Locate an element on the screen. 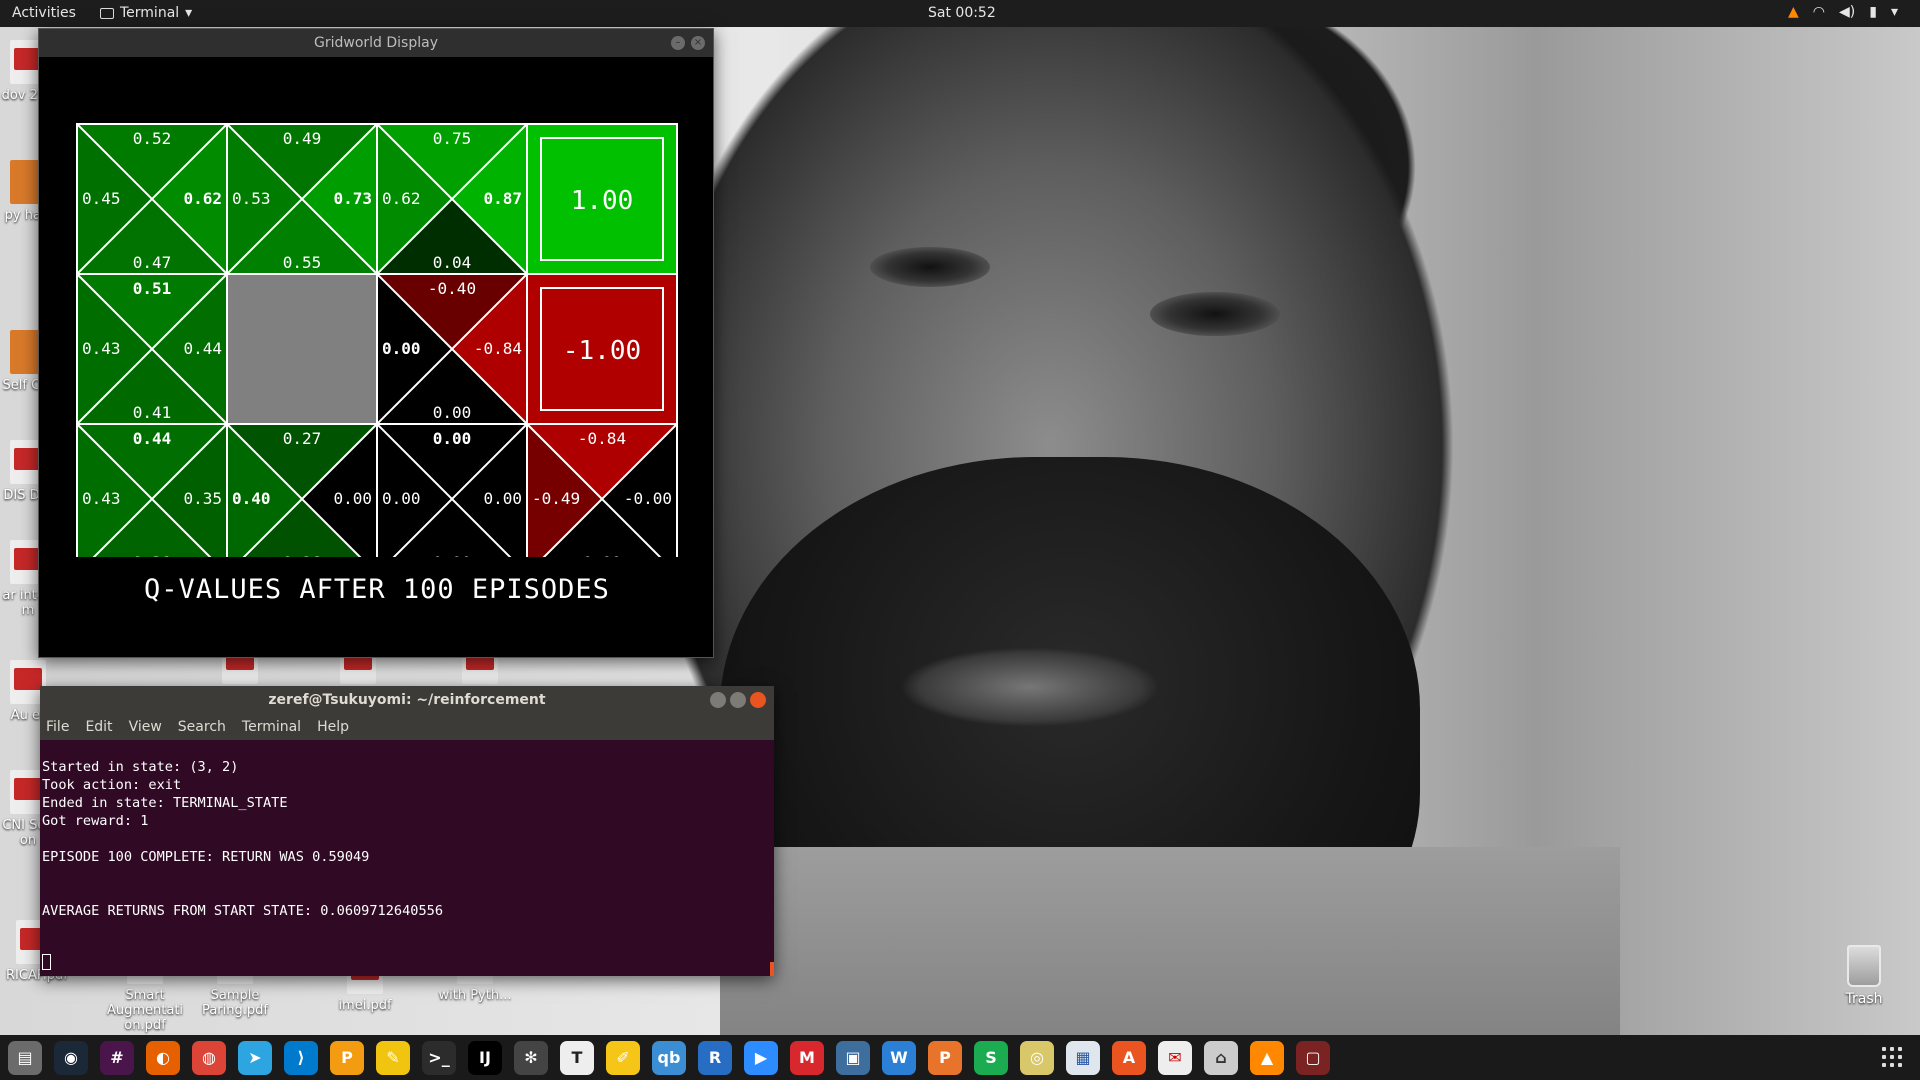  wps-presentation-icon: P is located at coordinates (945, 1057).